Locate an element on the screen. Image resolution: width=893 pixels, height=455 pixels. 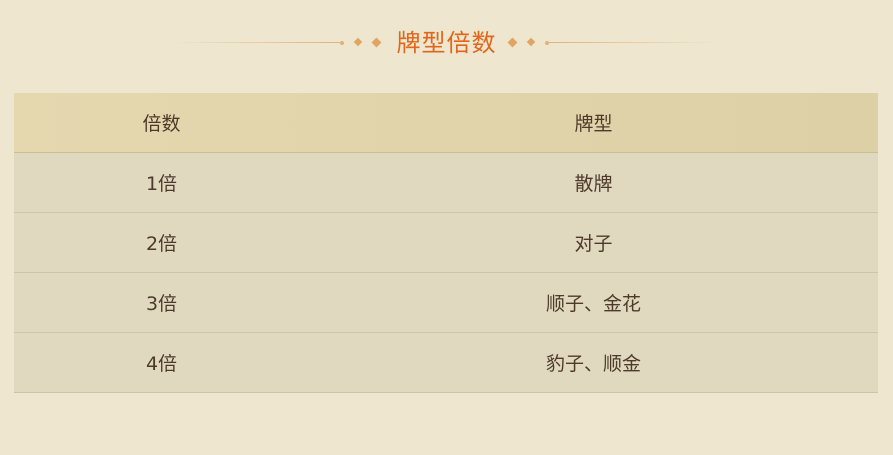
title-dot-left is located at coordinates (342, 42).